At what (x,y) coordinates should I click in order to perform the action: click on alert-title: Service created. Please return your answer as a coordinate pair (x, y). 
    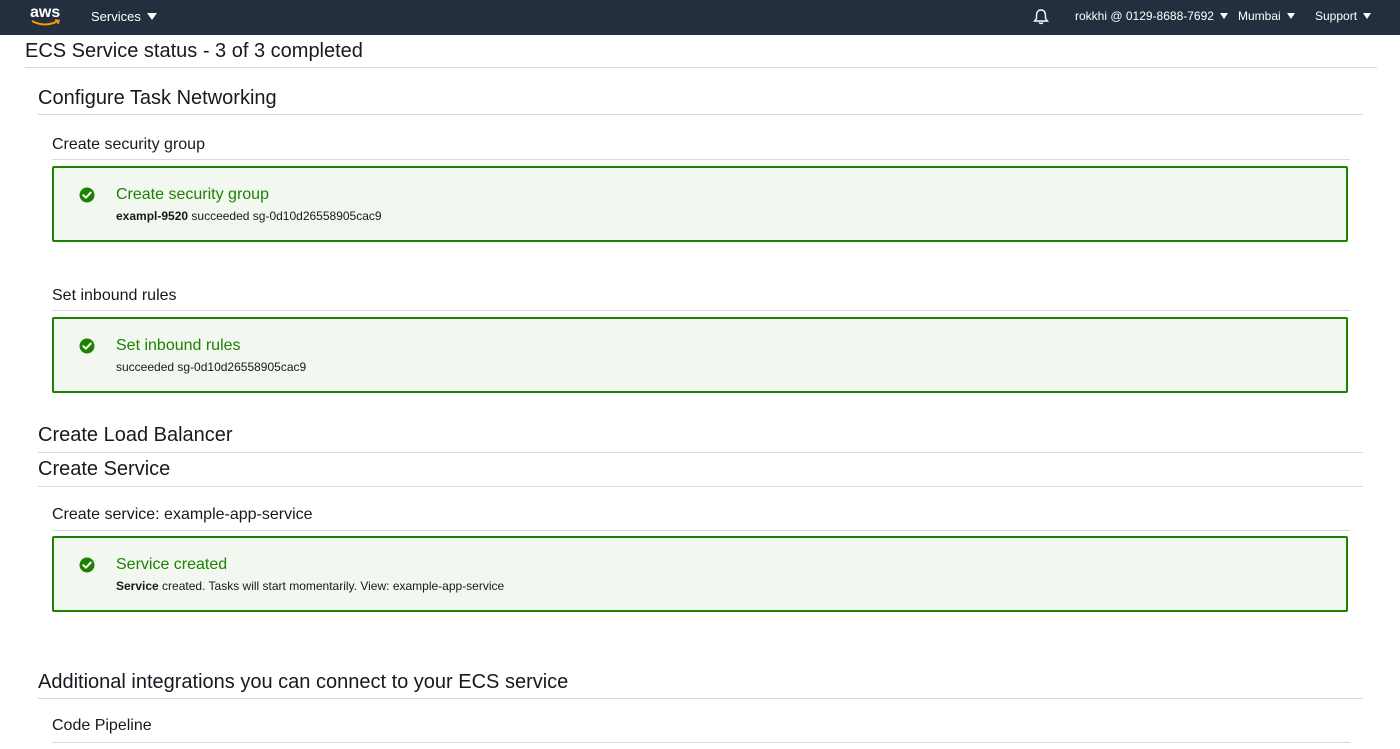
    Looking at the image, I should click on (172, 564).